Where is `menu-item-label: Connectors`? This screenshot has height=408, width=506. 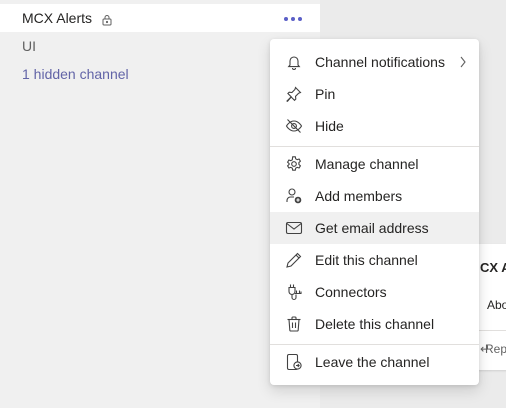 menu-item-label: Connectors is located at coordinates (351, 292).